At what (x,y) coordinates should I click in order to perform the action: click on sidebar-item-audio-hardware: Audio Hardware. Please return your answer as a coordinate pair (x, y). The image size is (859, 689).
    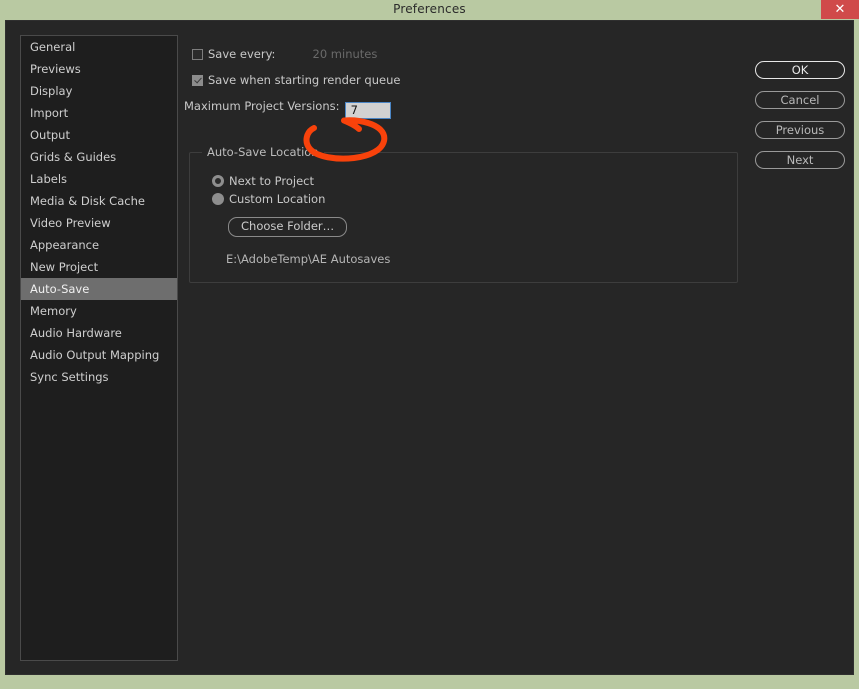
    Looking at the image, I should click on (99, 333).